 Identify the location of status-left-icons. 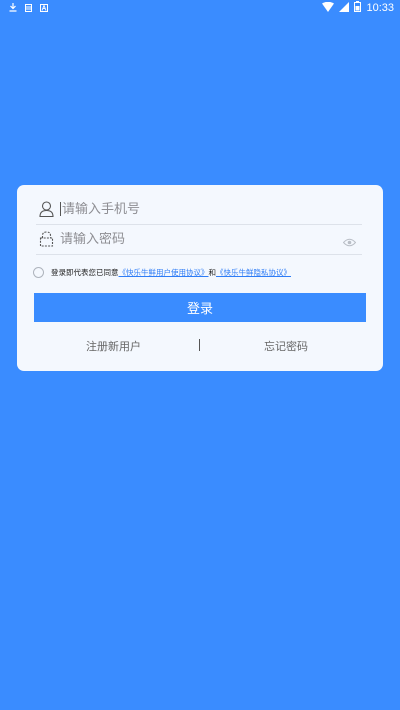
(28, 9).